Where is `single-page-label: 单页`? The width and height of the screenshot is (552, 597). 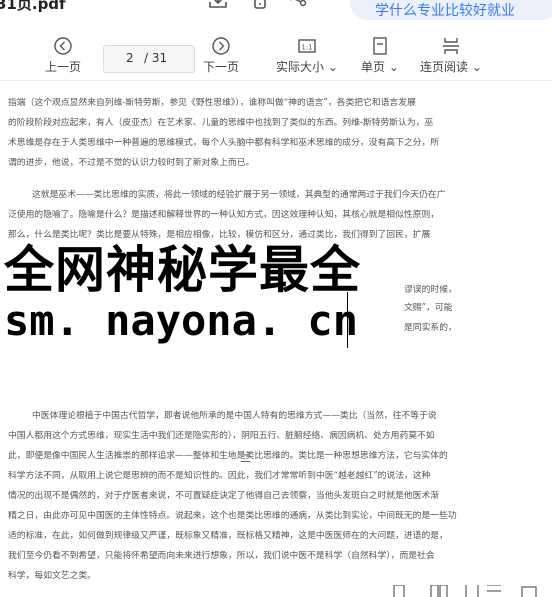 single-page-label: 单页 is located at coordinates (373, 67).